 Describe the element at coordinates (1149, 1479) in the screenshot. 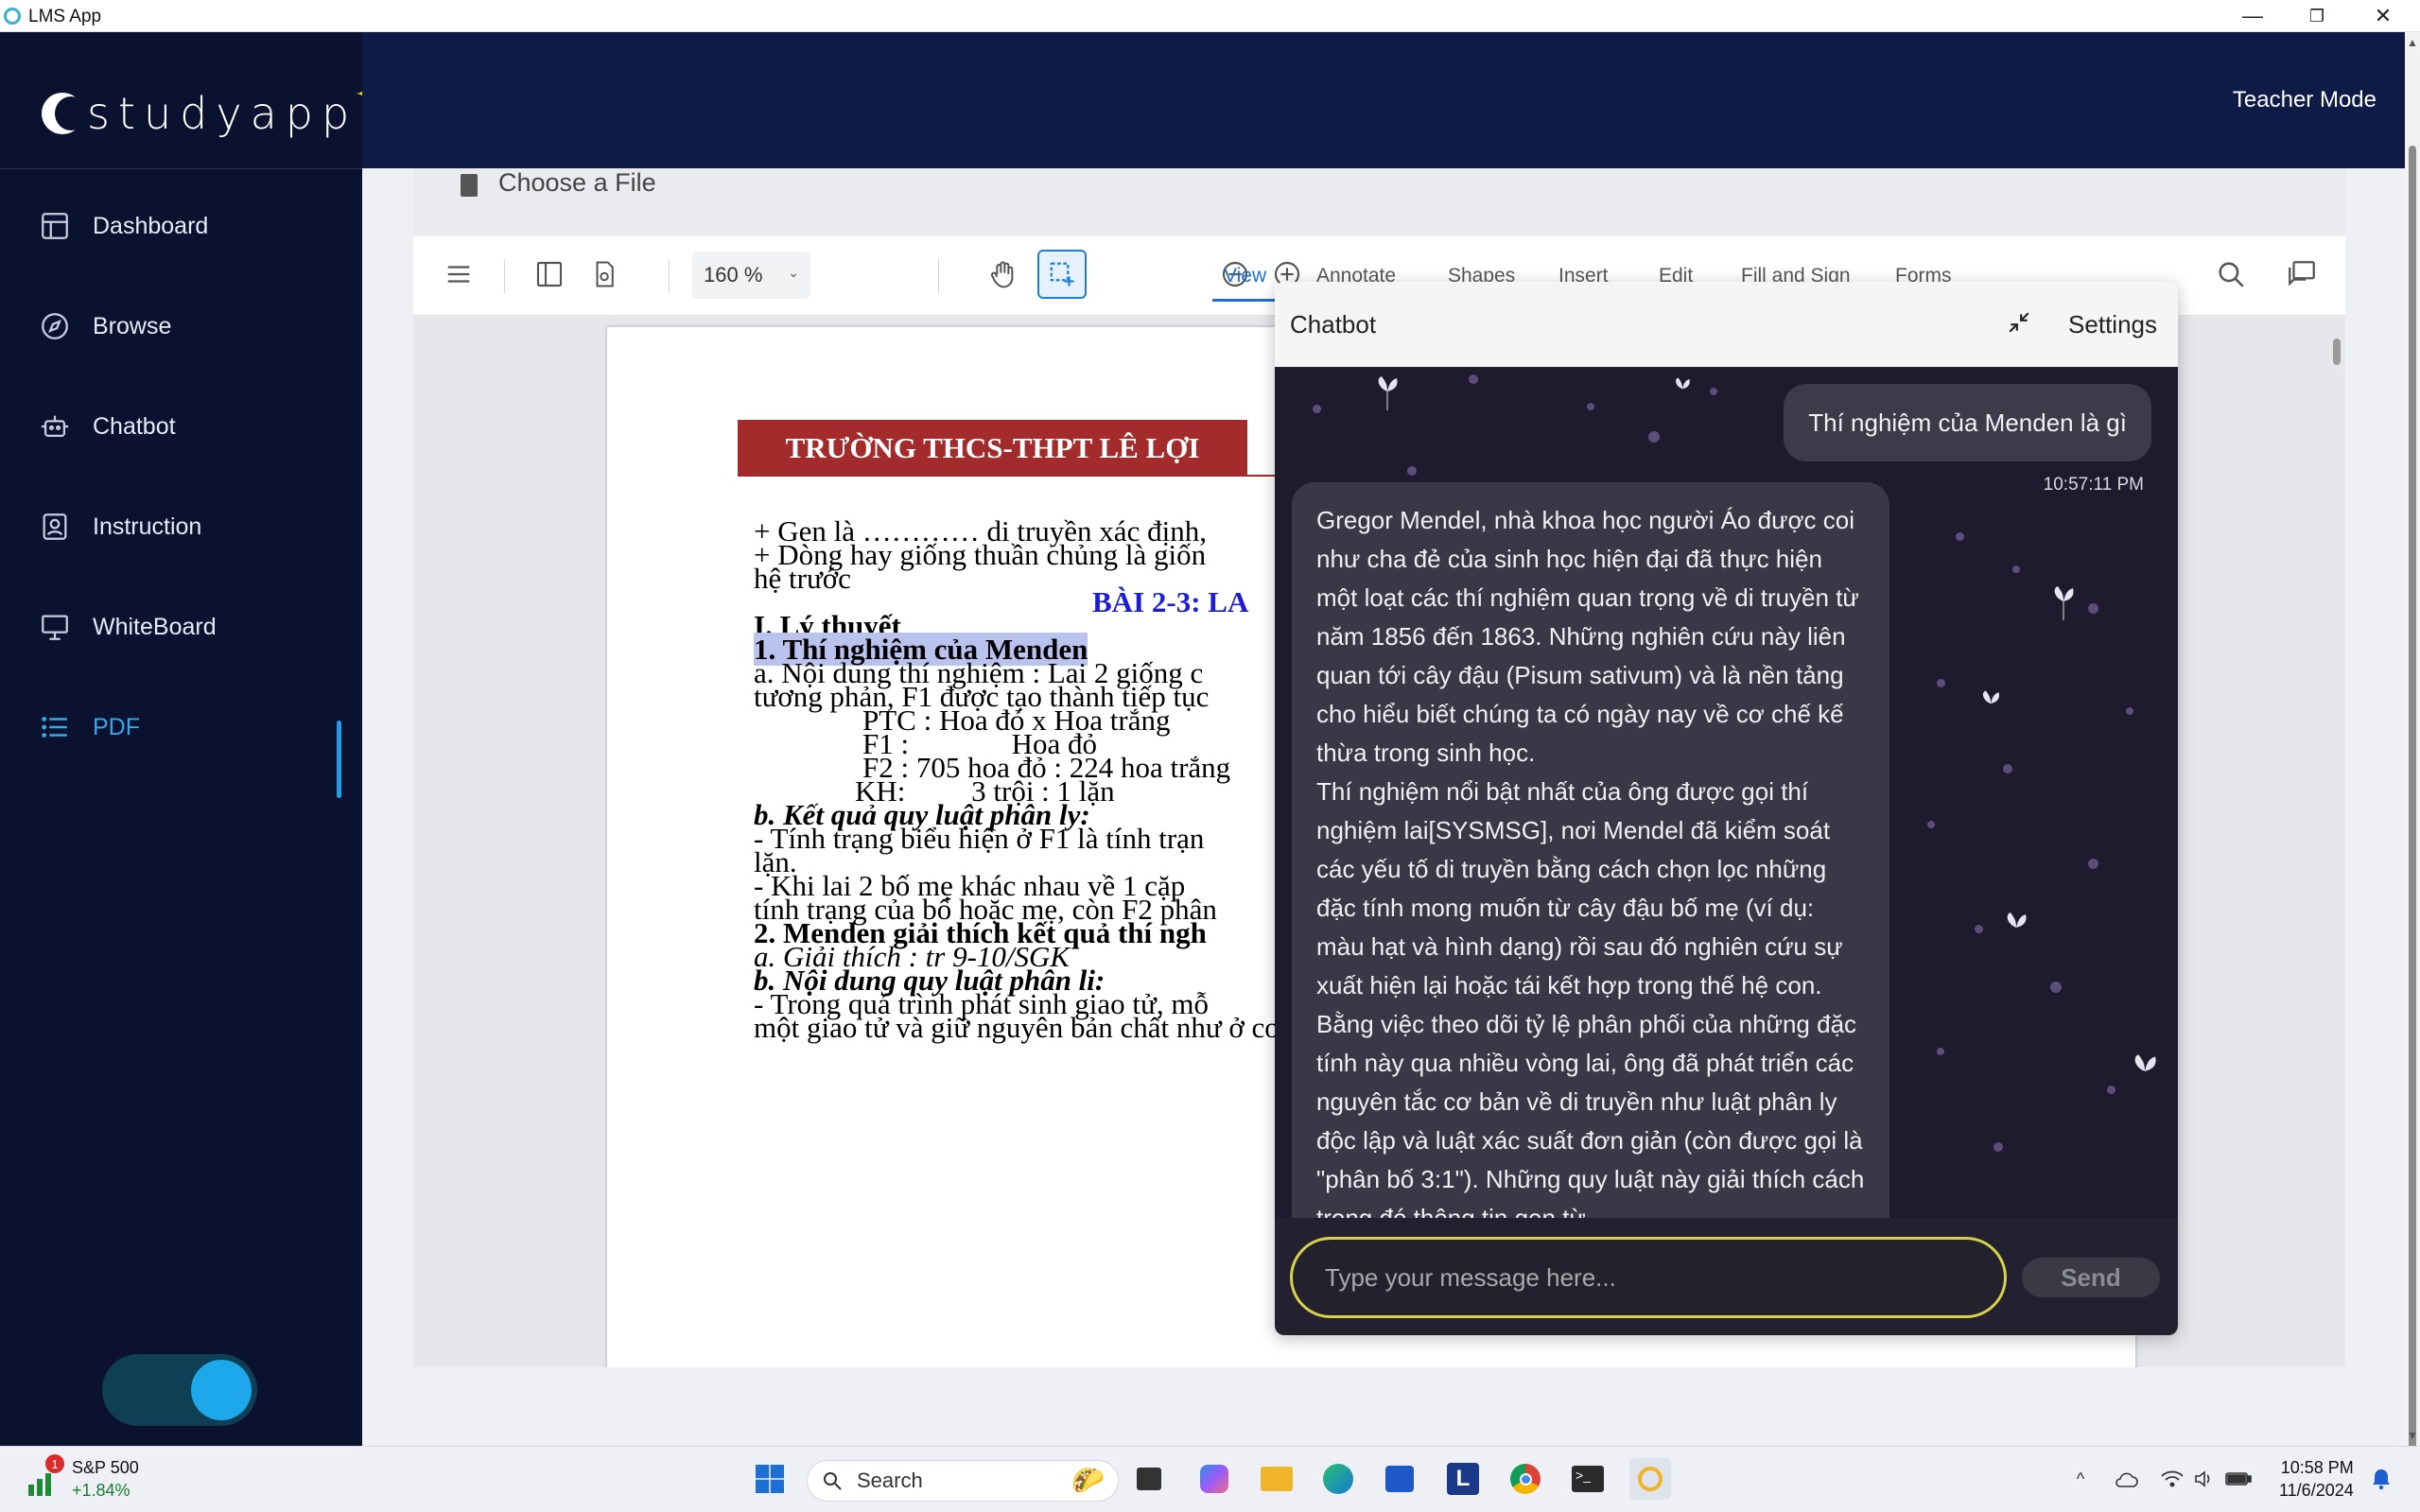

I see `task-view-icon` at that location.